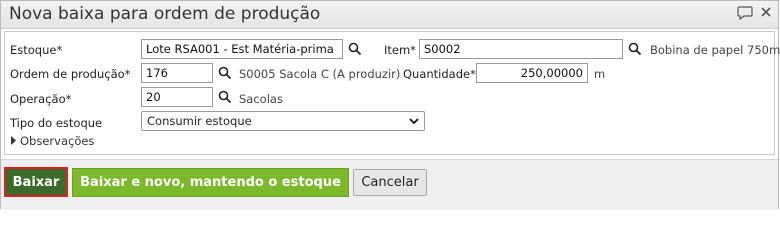  What do you see at coordinates (439, 74) in the screenshot?
I see `quantidade-label: Quantidade*` at bounding box center [439, 74].